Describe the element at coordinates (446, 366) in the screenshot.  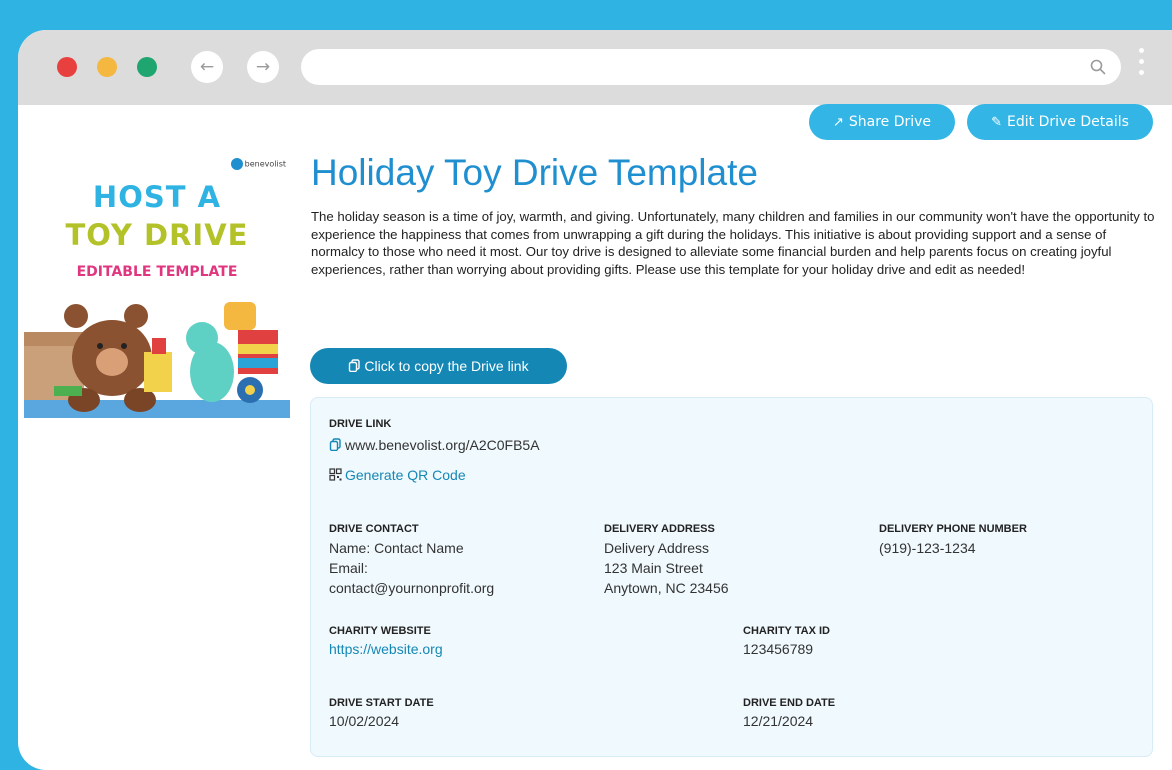
I see `copy-drive-link-label: Click to copy the Drive link` at that location.